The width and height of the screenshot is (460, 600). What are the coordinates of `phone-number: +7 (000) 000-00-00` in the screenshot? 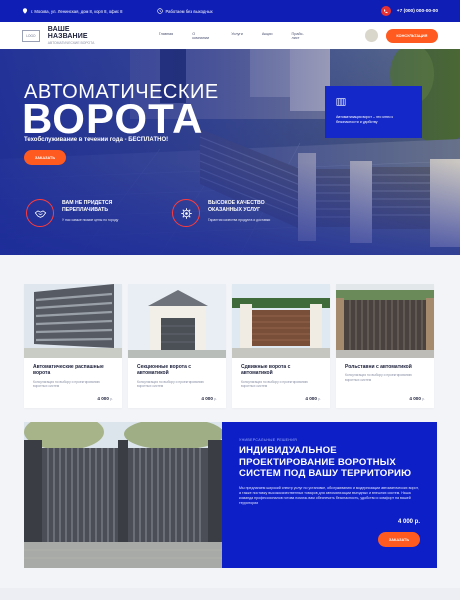 It's located at (417, 11).